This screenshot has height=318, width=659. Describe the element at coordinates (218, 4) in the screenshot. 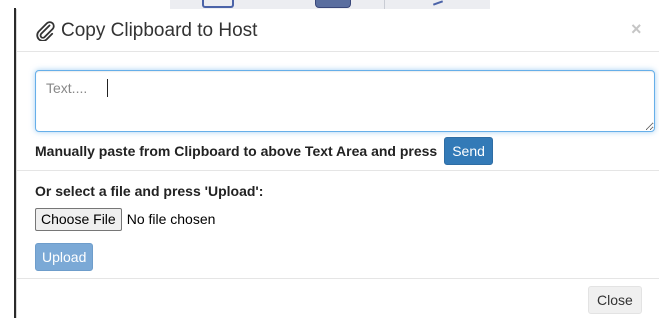

I see `background-toolbar-icon` at that location.